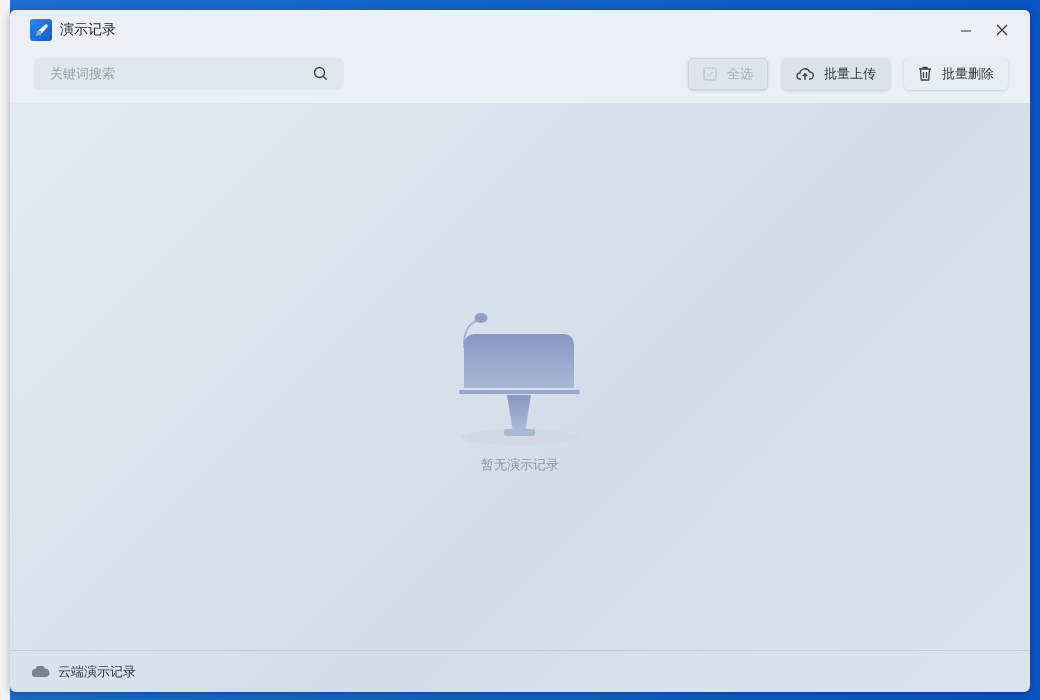 This screenshot has height=700, width=1040. I want to click on checkbox-icon, so click(710, 73).